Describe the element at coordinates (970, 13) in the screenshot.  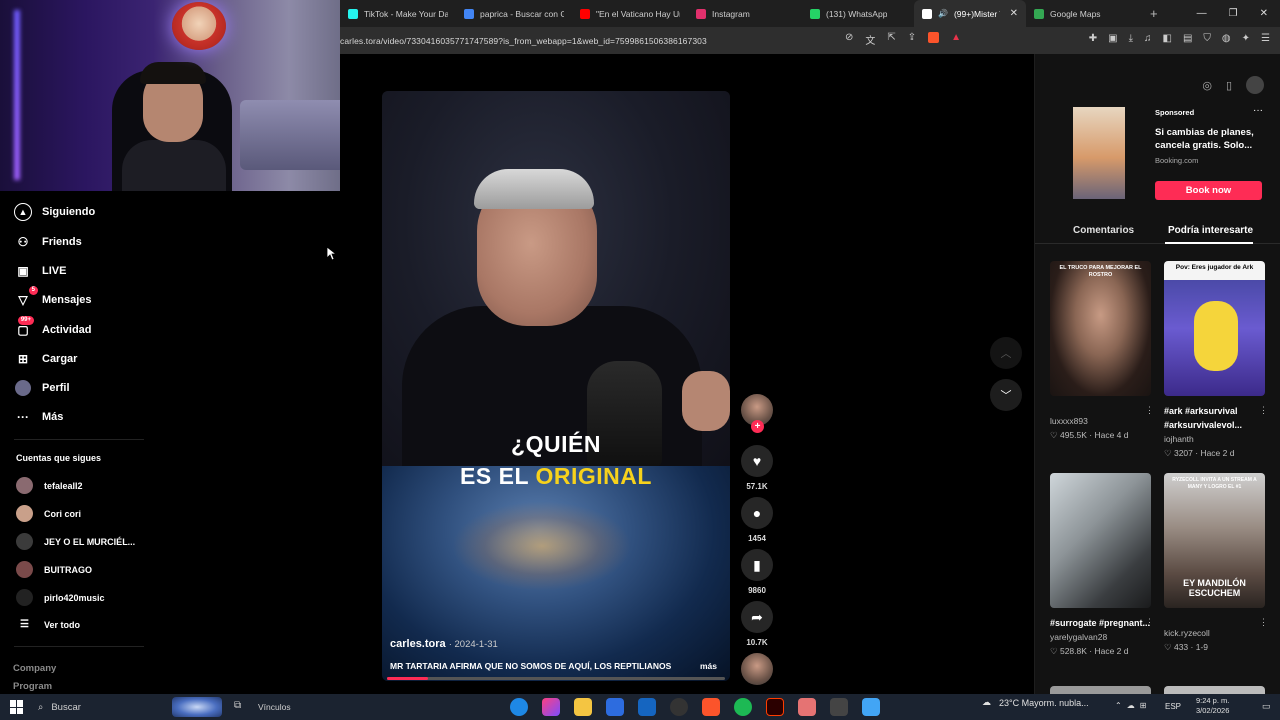
I see `browser-tab-active: 🔊 (99+)Mister Ta ✕` at that location.